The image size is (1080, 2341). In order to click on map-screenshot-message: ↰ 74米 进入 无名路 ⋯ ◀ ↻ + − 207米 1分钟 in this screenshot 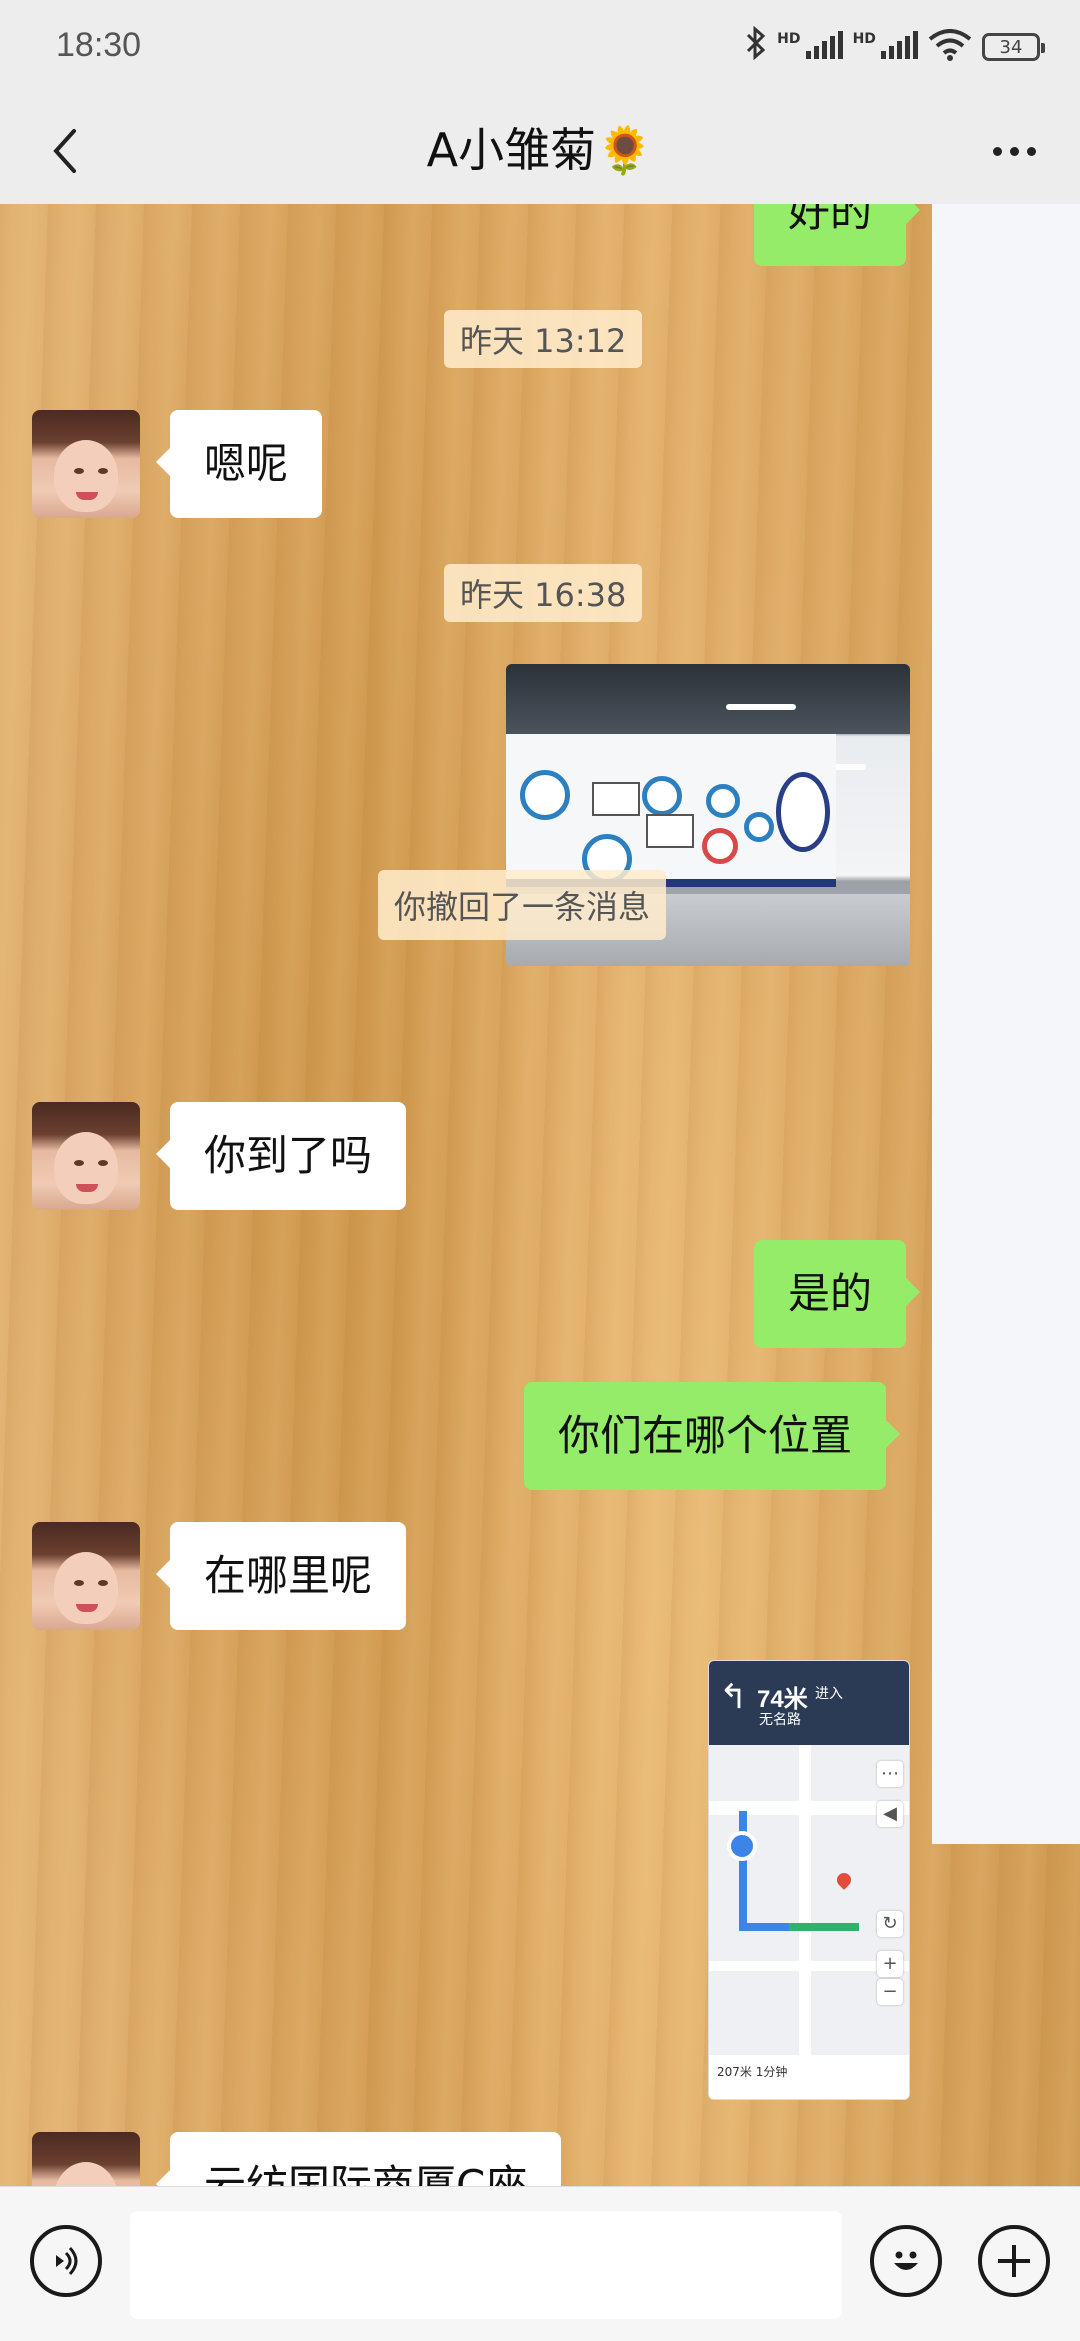, I will do `click(809, 1880)`.